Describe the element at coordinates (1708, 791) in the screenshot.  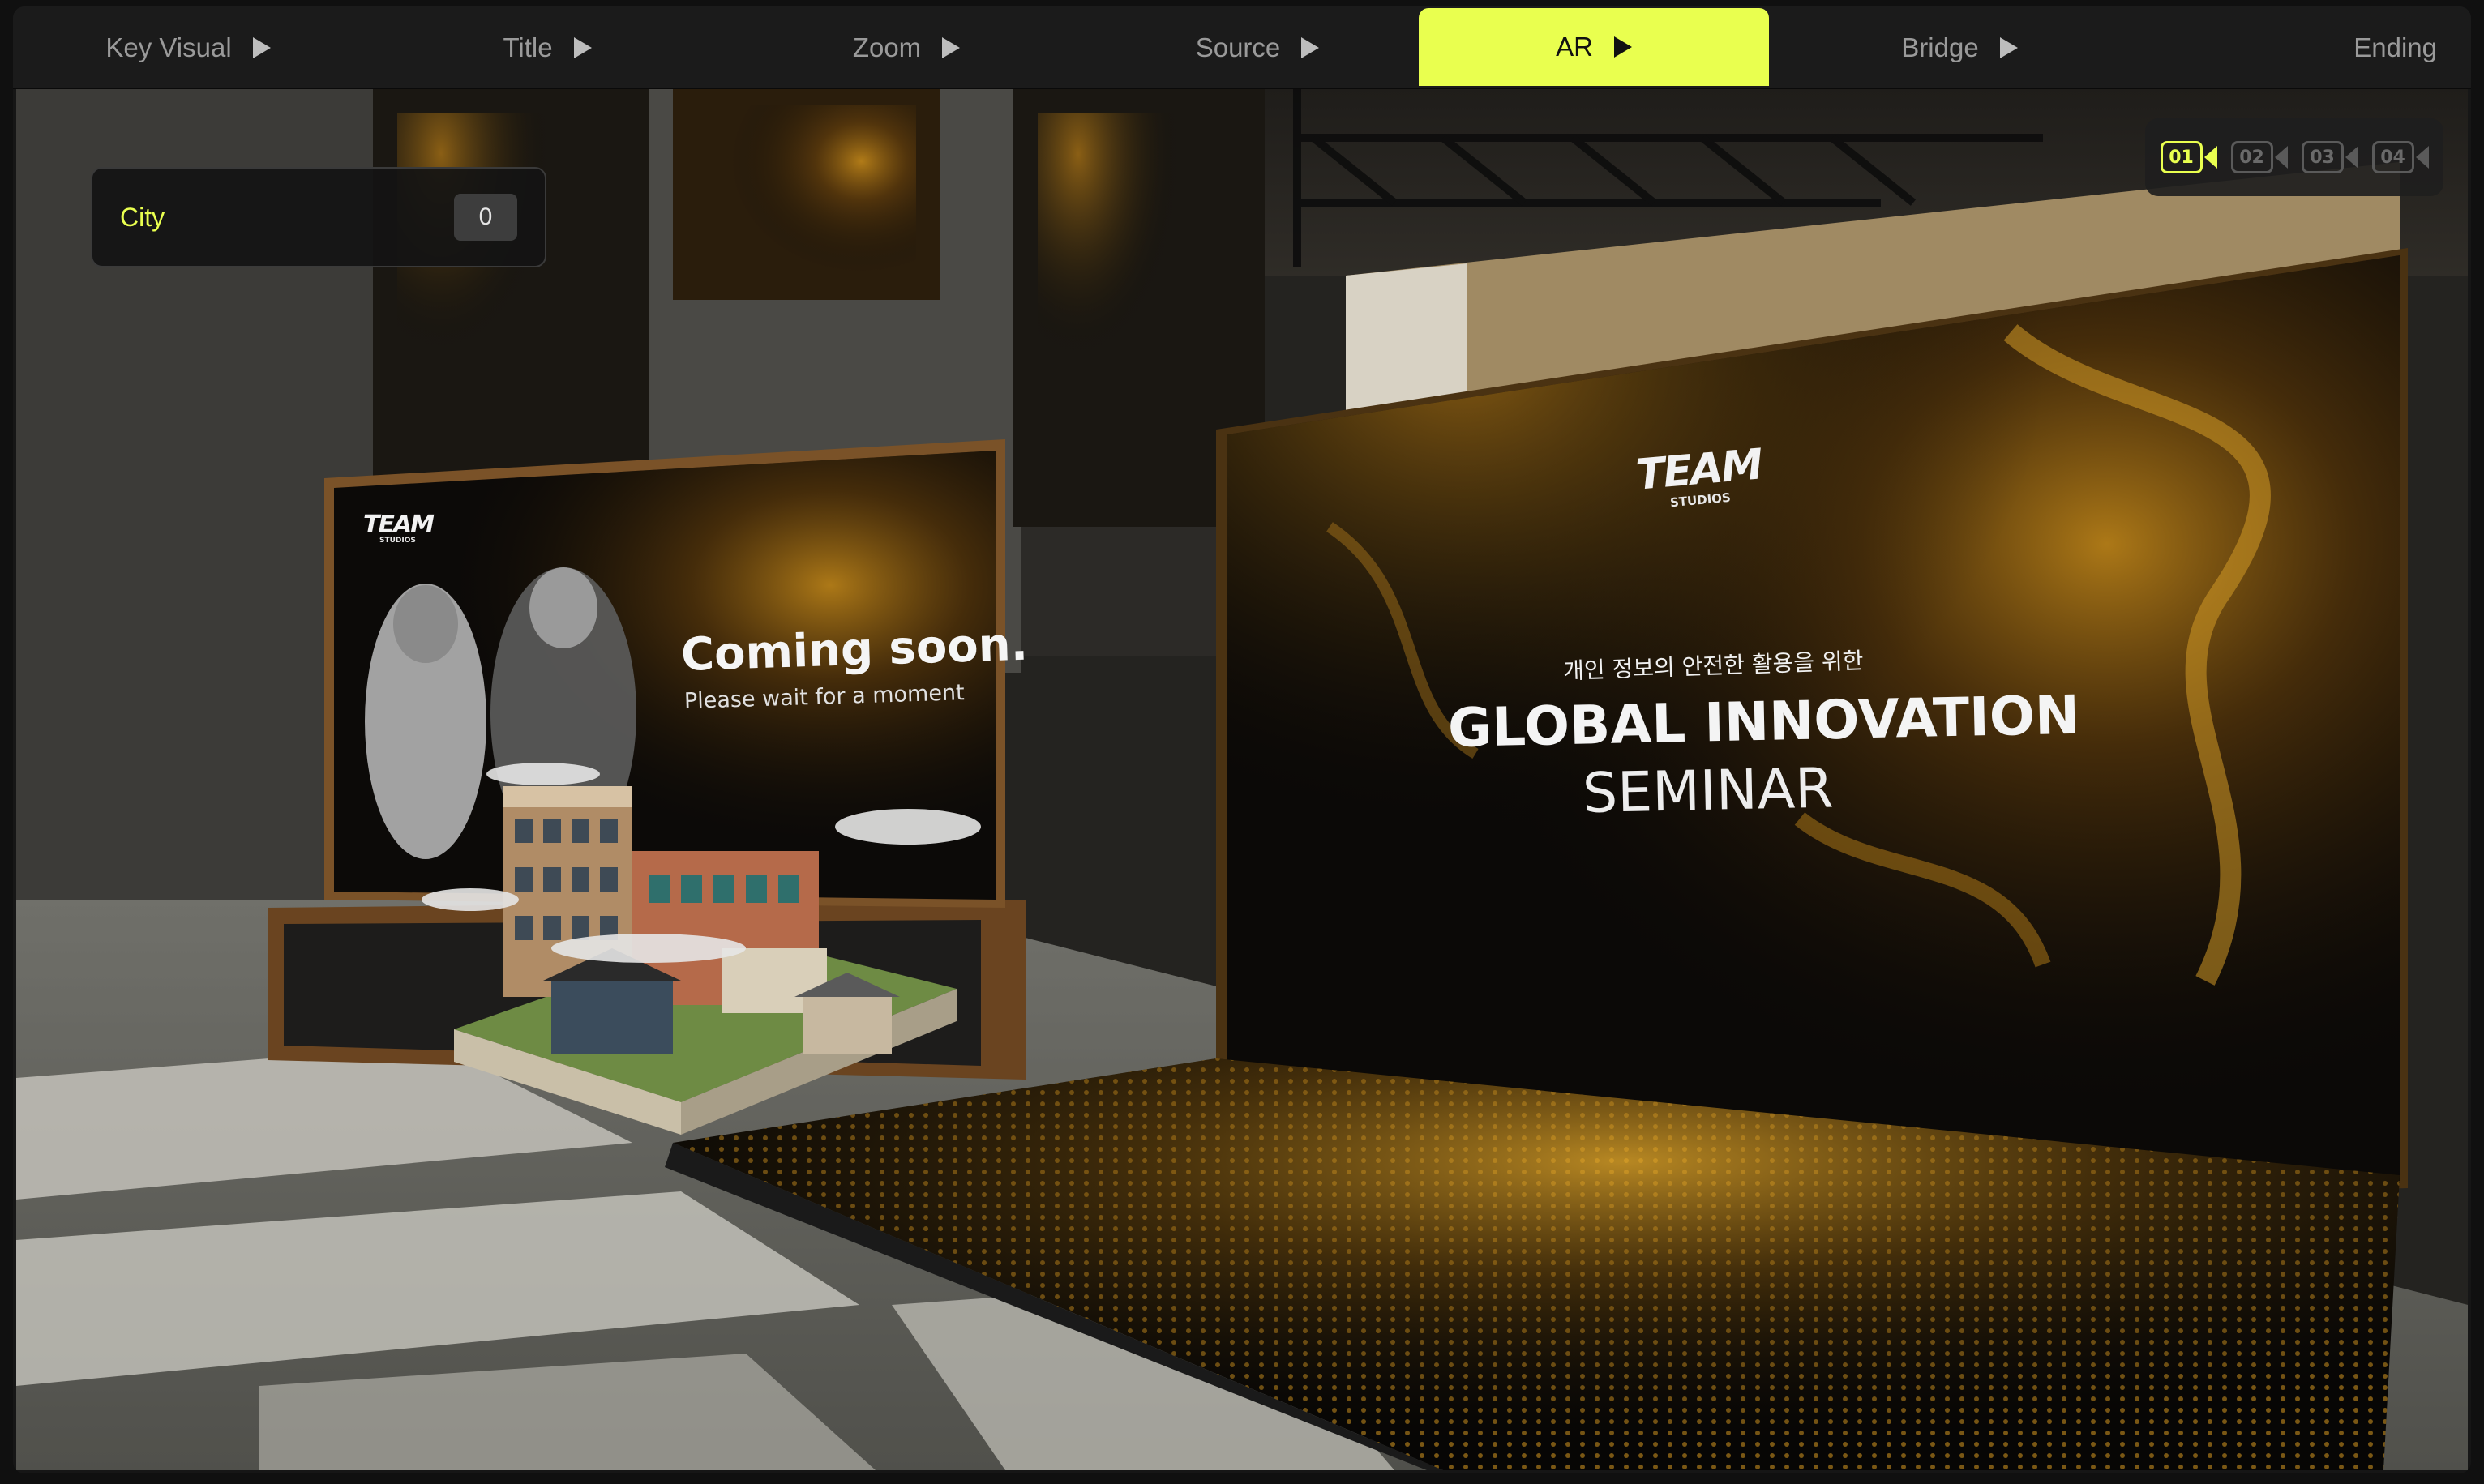
I see `main-screen-subheadline: SEMINAR` at that location.